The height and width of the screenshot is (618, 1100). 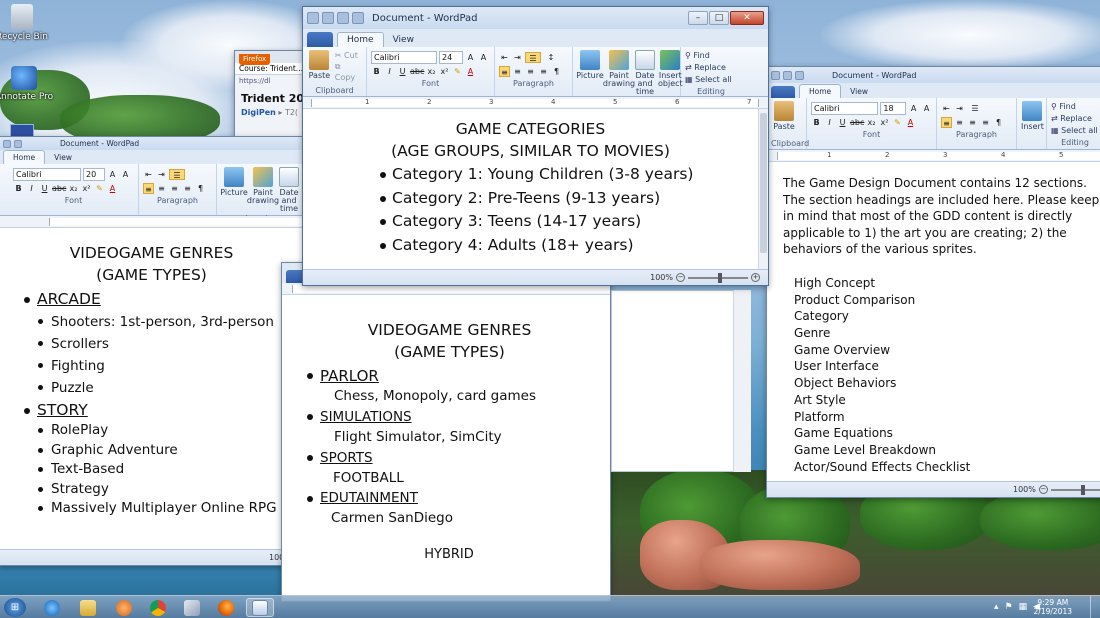 I want to click on taskbar-firefox, so click(x=226, y=607).